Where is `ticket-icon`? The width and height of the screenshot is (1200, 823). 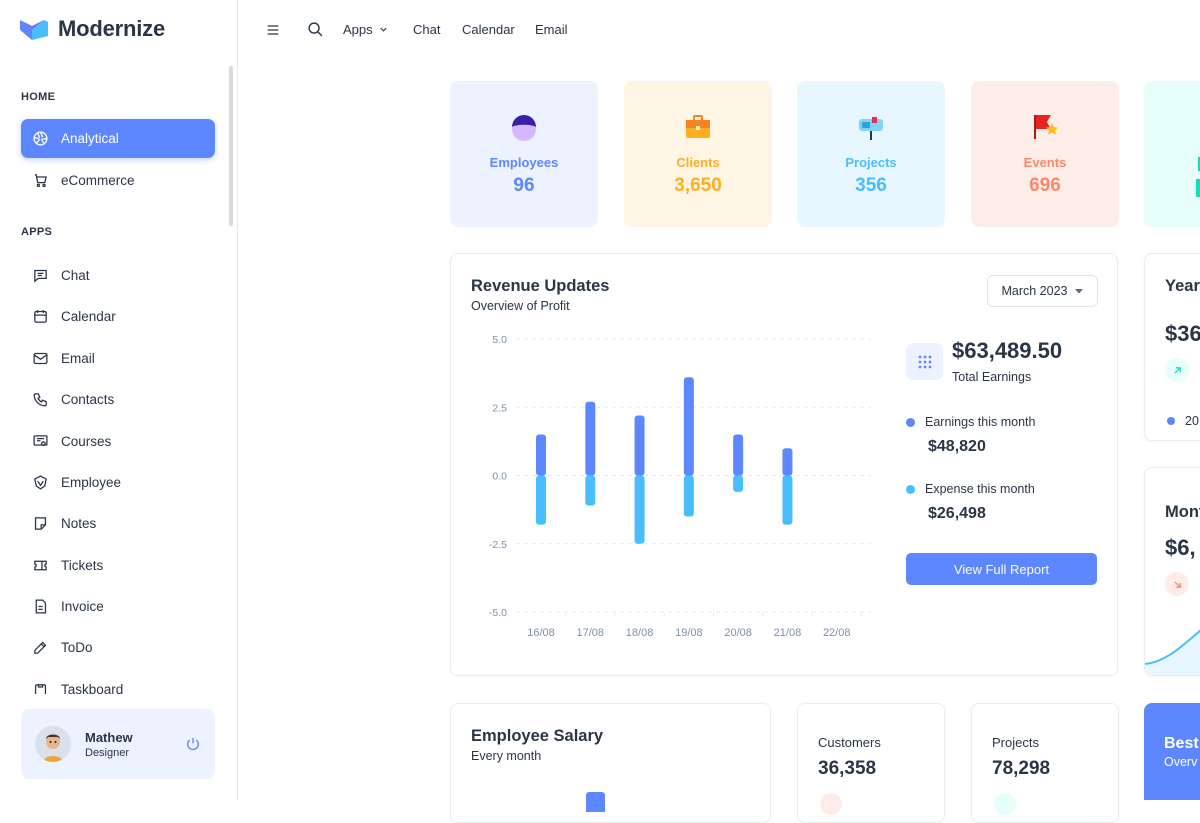
ticket-icon is located at coordinates (40, 565).